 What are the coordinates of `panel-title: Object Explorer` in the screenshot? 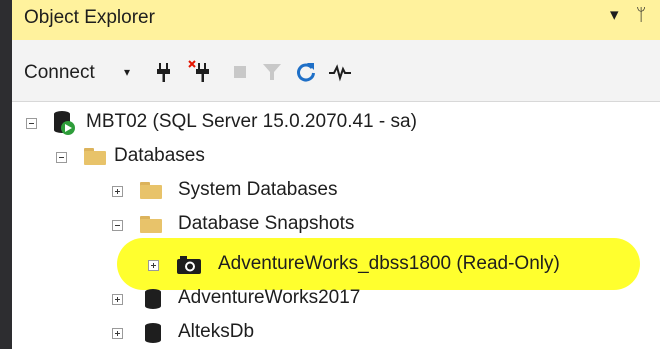 It's located at (89, 17).